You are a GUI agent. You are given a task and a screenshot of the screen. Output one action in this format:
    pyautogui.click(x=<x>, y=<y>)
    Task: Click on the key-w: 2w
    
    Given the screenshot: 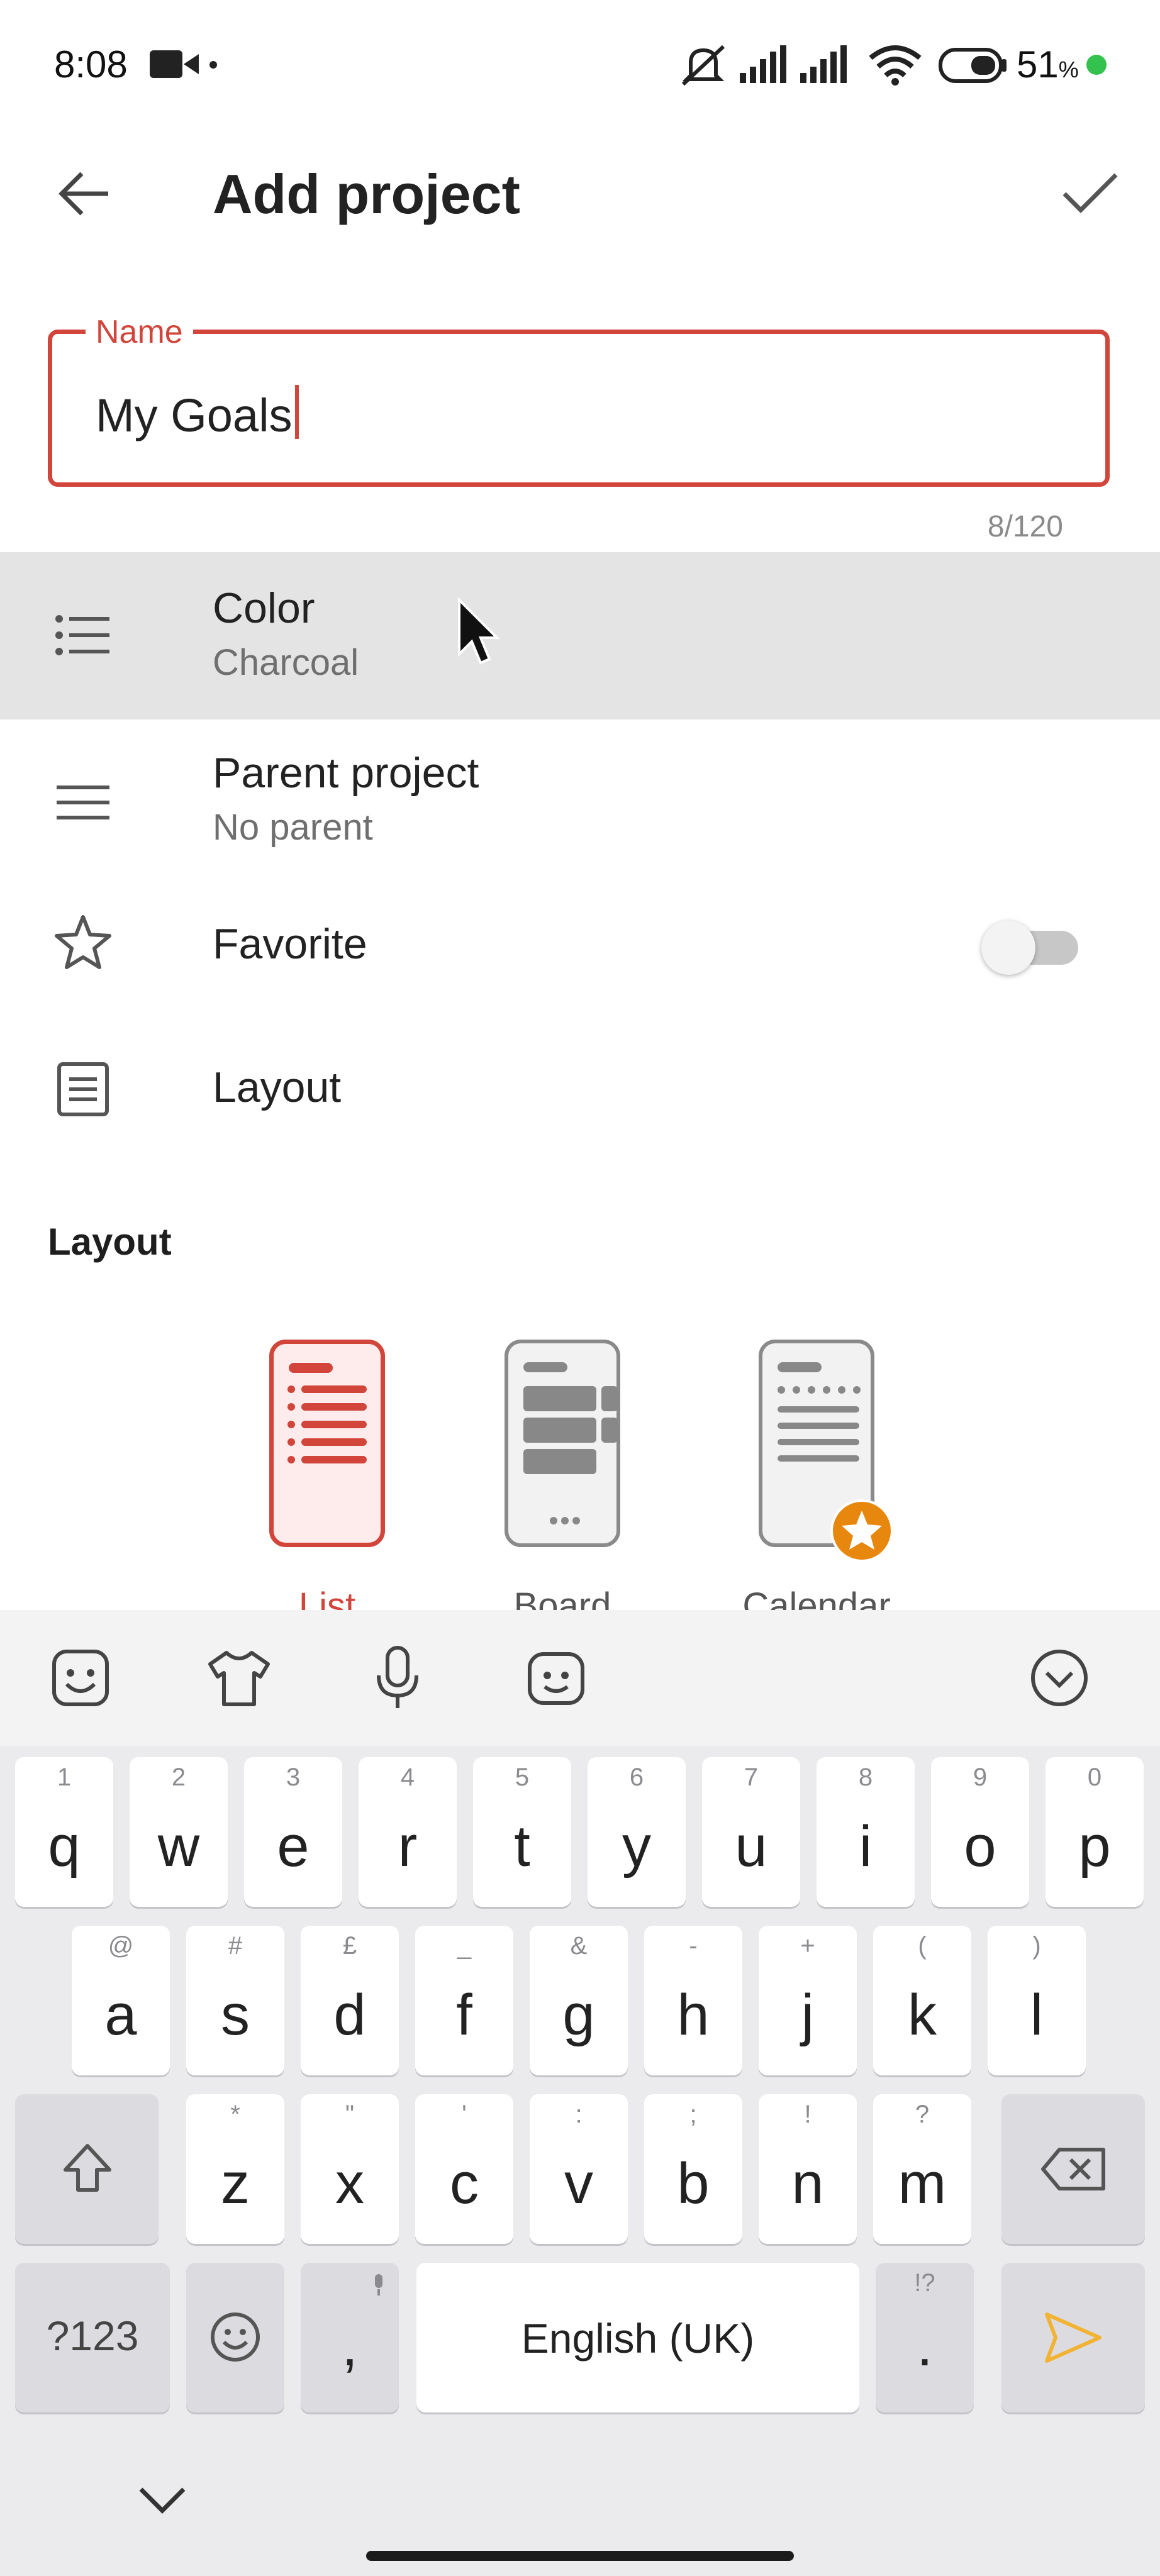 What is the action you would take?
    pyautogui.click(x=179, y=1832)
    